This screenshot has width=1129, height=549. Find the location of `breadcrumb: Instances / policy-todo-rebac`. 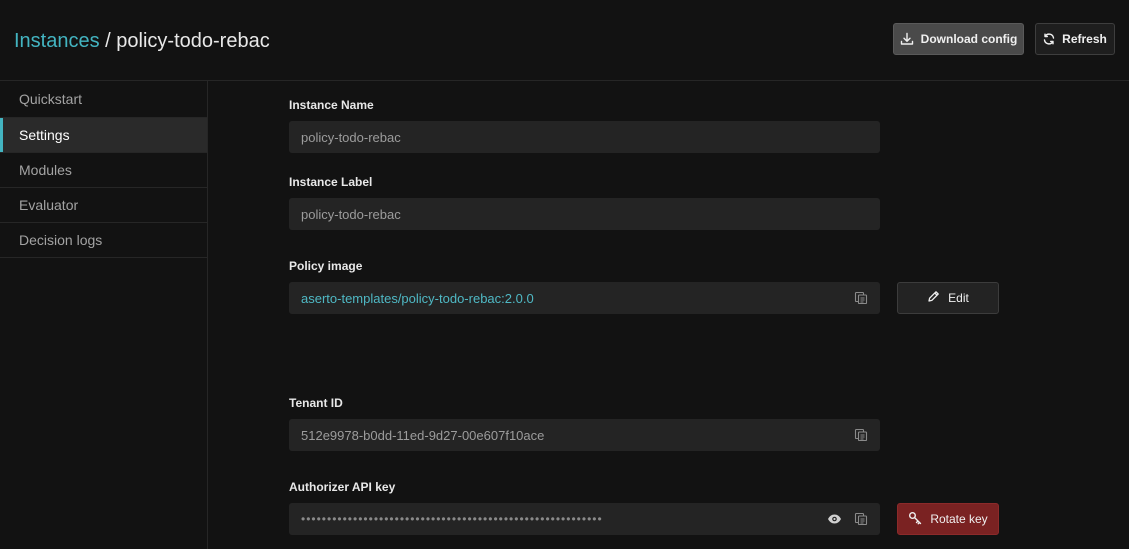

breadcrumb: Instances / policy-todo-rebac is located at coordinates (142, 41).